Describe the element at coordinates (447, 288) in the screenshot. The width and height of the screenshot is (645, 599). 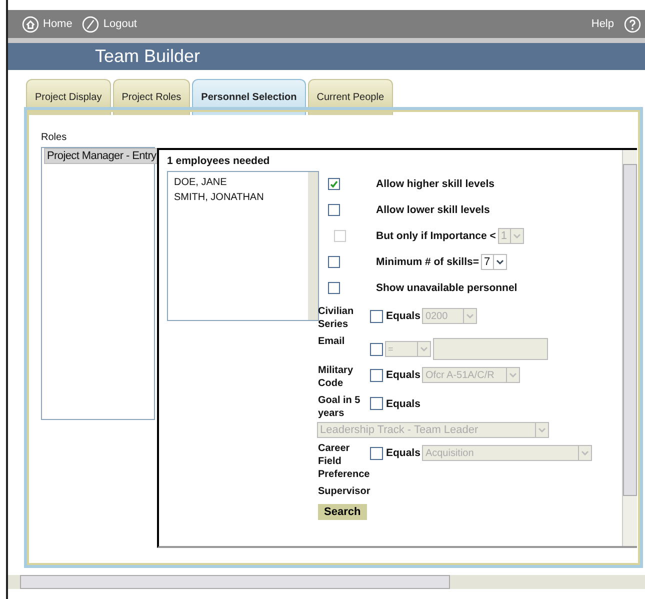
I see `option-label: Show unavailable personnel` at that location.